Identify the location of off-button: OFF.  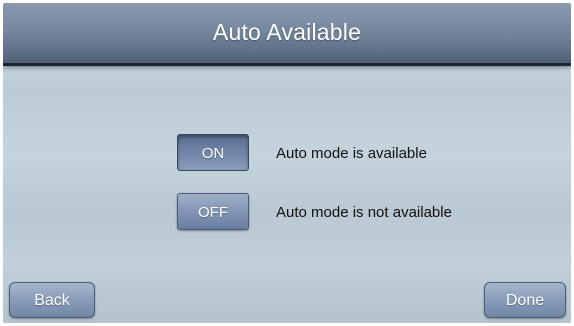
(213, 211).